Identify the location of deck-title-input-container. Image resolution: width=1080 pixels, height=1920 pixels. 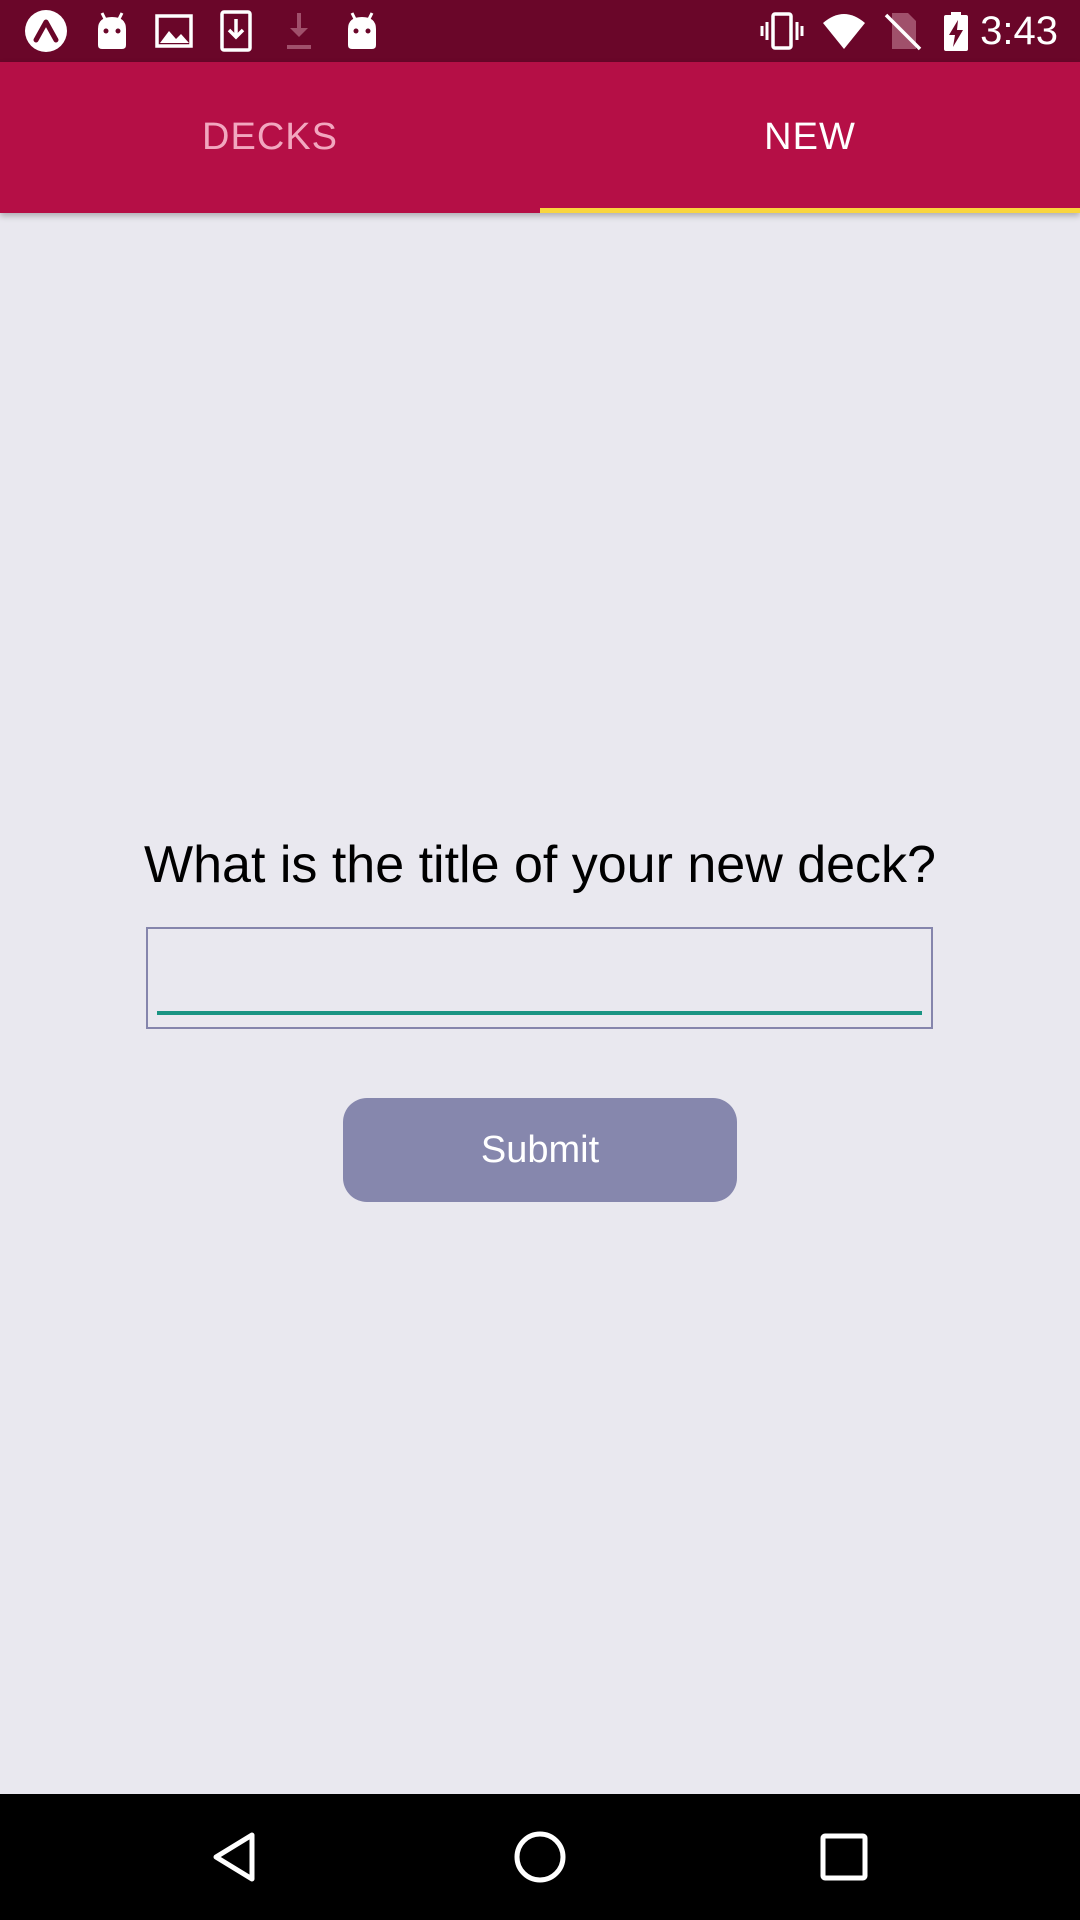
(539, 978).